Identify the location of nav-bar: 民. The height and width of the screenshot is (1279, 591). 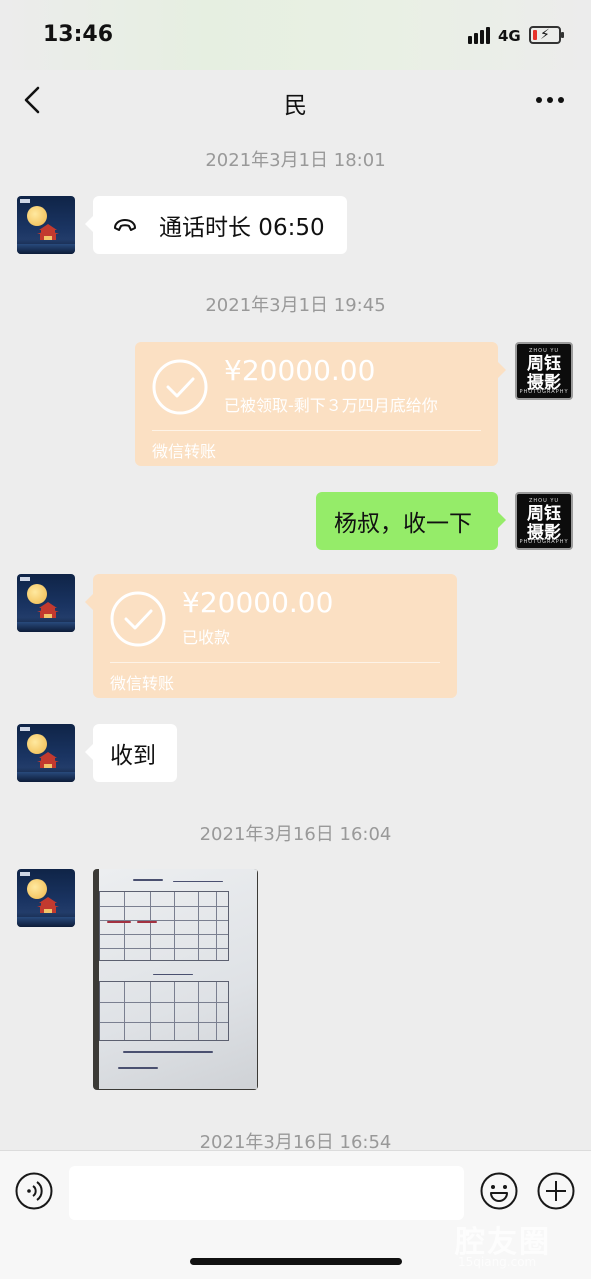
(295, 100).